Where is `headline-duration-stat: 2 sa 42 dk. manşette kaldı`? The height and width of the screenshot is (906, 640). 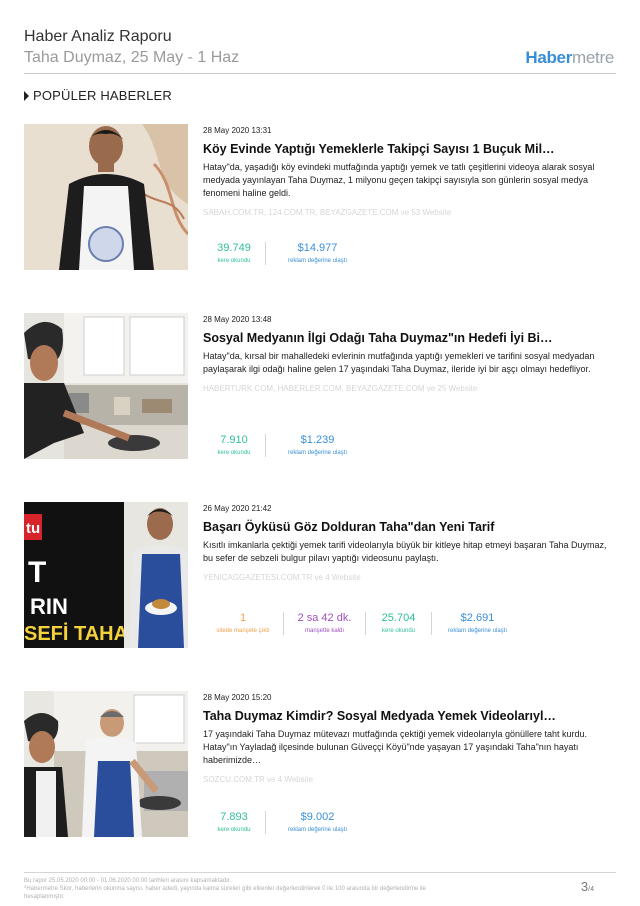
headline-duration-stat: 2 sa 42 dk. manşette kaldı is located at coordinates (324, 623).